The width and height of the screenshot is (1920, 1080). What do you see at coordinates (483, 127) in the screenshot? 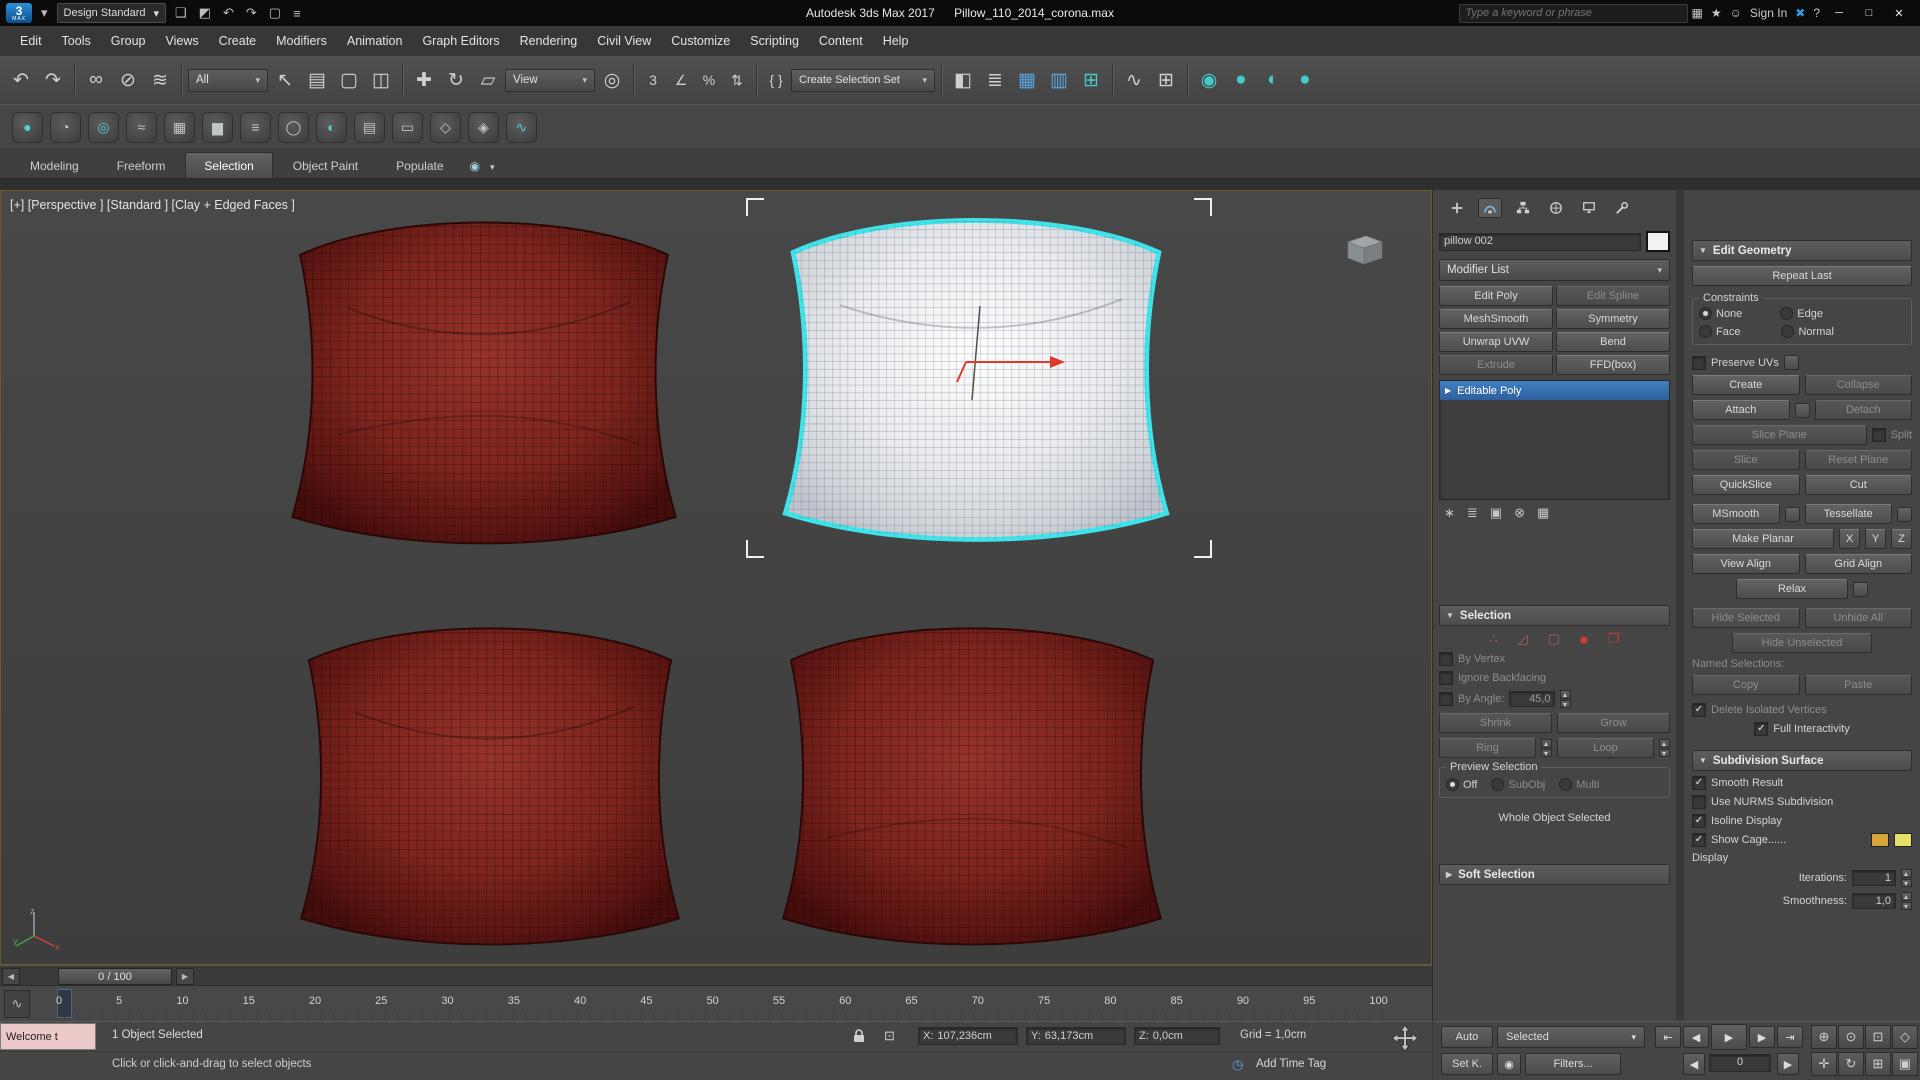
I see `secondary-tool-icon: ◈` at bounding box center [483, 127].